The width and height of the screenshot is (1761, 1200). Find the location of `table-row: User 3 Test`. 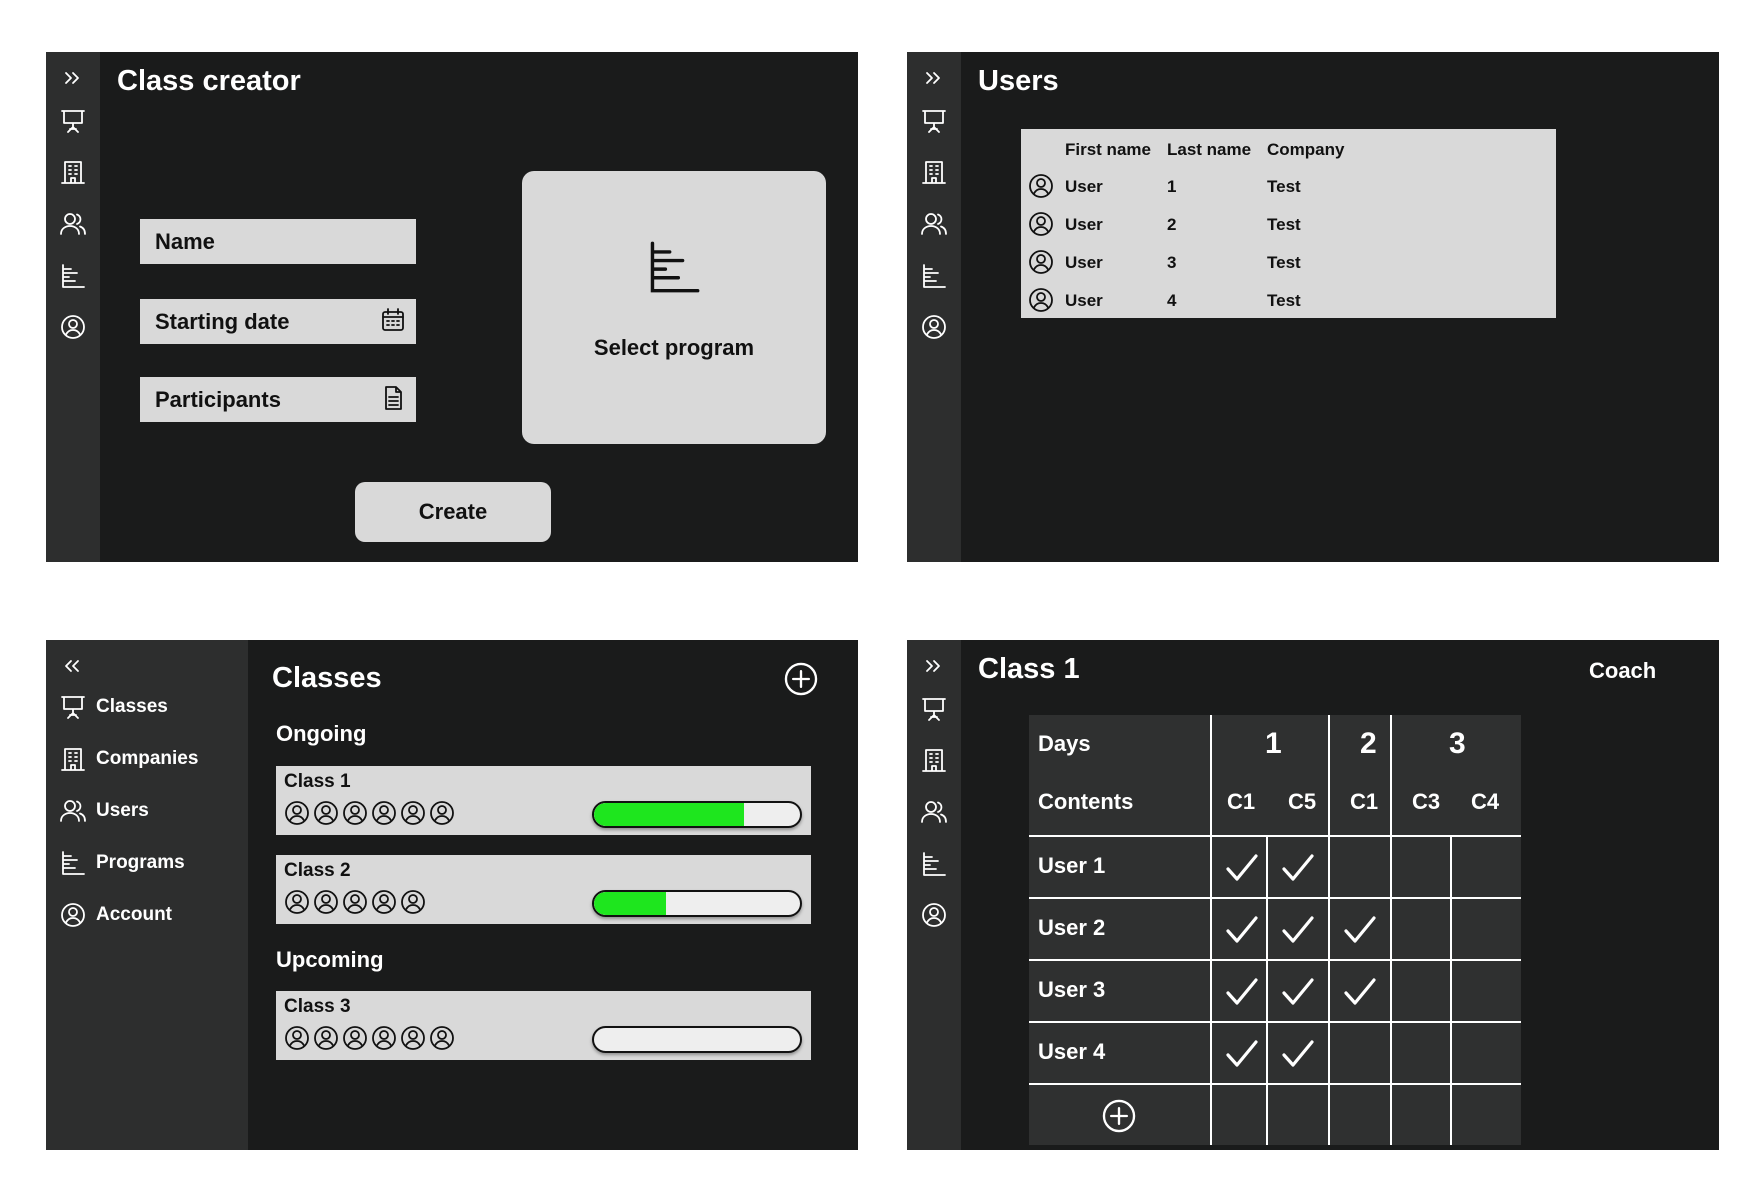

table-row: User 3 Test is located at coordinates (1288, 263).